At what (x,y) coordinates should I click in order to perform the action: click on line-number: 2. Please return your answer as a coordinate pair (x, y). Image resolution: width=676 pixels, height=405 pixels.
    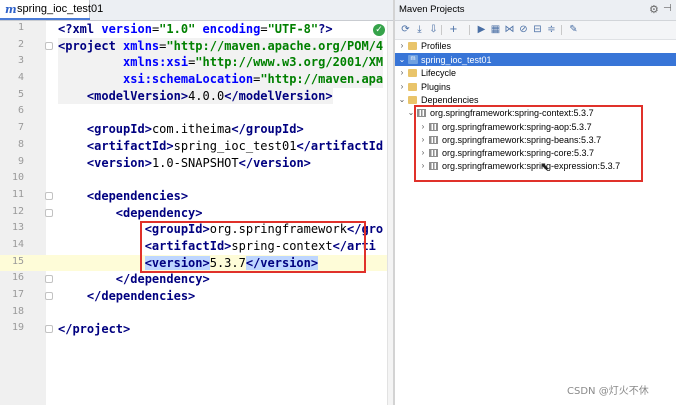
    Looking at the image, I should click on (20, 44).